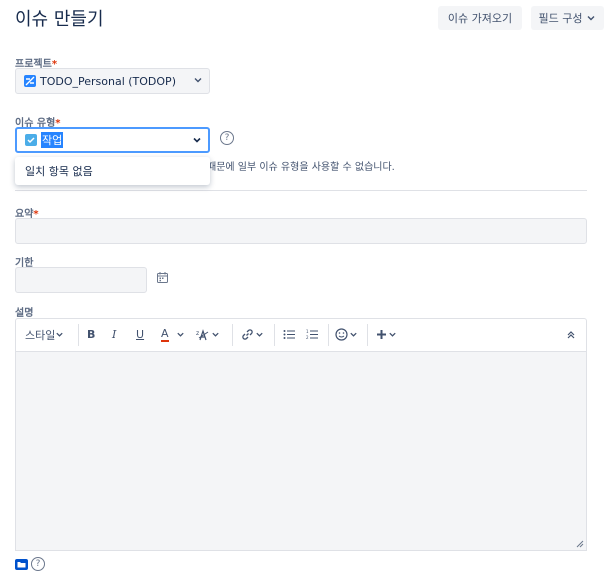 Image resolution: width=612 pixels, height=574 pixels. I want to click on emoji-button, so click(346, 334).